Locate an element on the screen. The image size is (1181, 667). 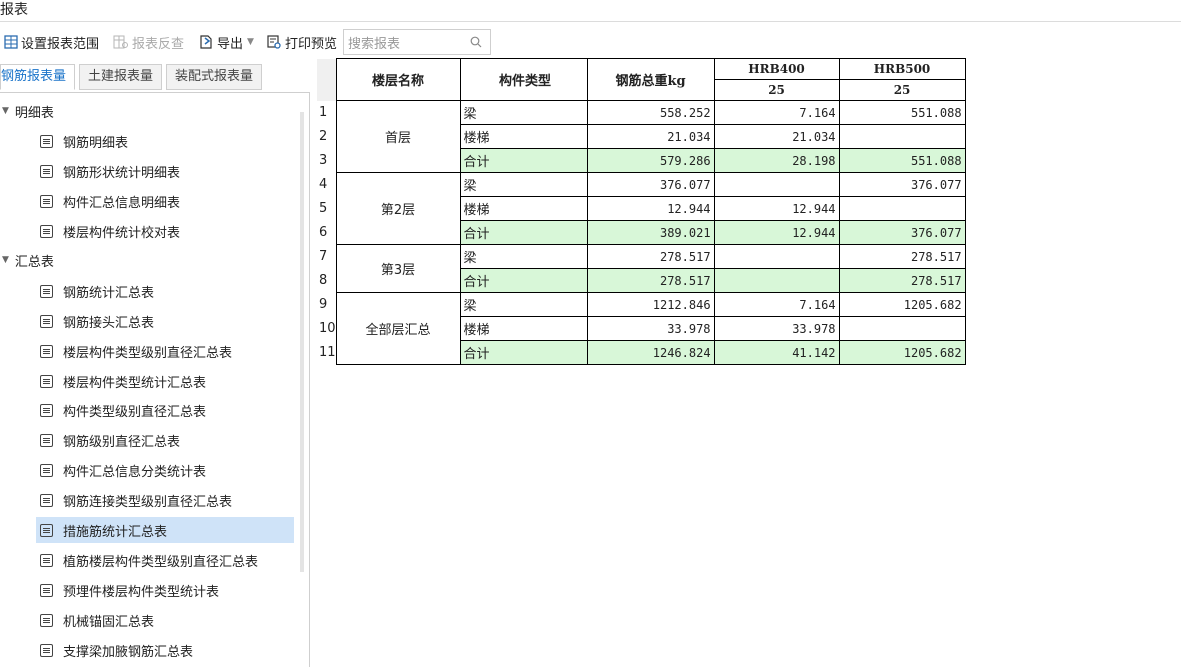
floor-cell: 第3层 is located at coordinates (398, 268).